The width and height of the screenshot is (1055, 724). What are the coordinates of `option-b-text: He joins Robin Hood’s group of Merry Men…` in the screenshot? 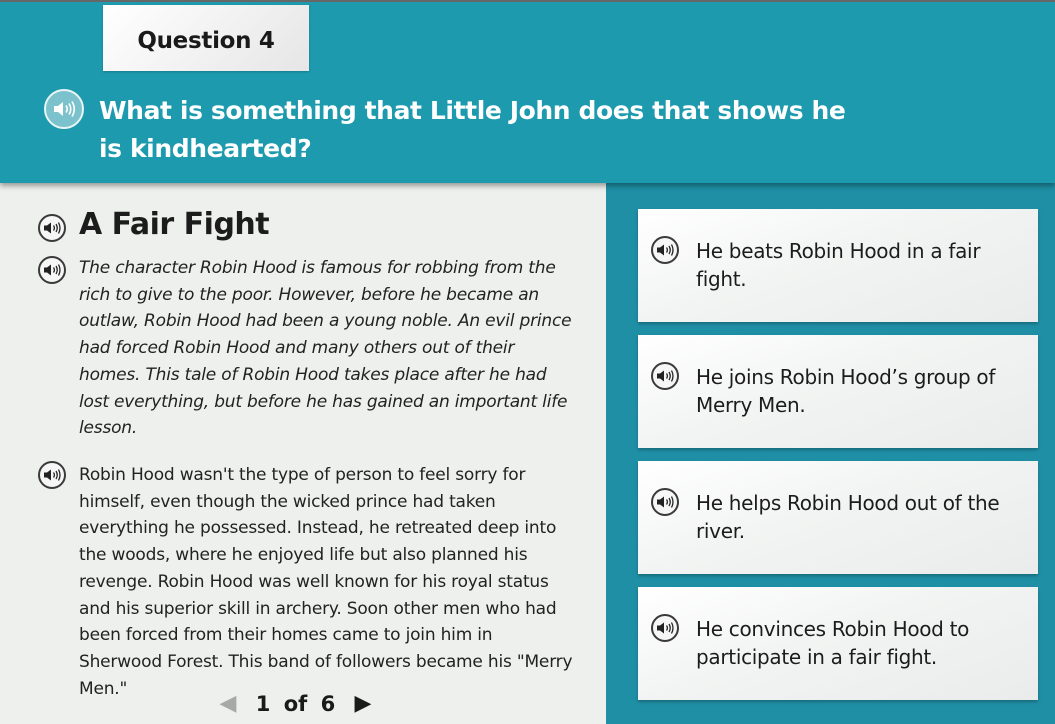 It's located at (846, 391).